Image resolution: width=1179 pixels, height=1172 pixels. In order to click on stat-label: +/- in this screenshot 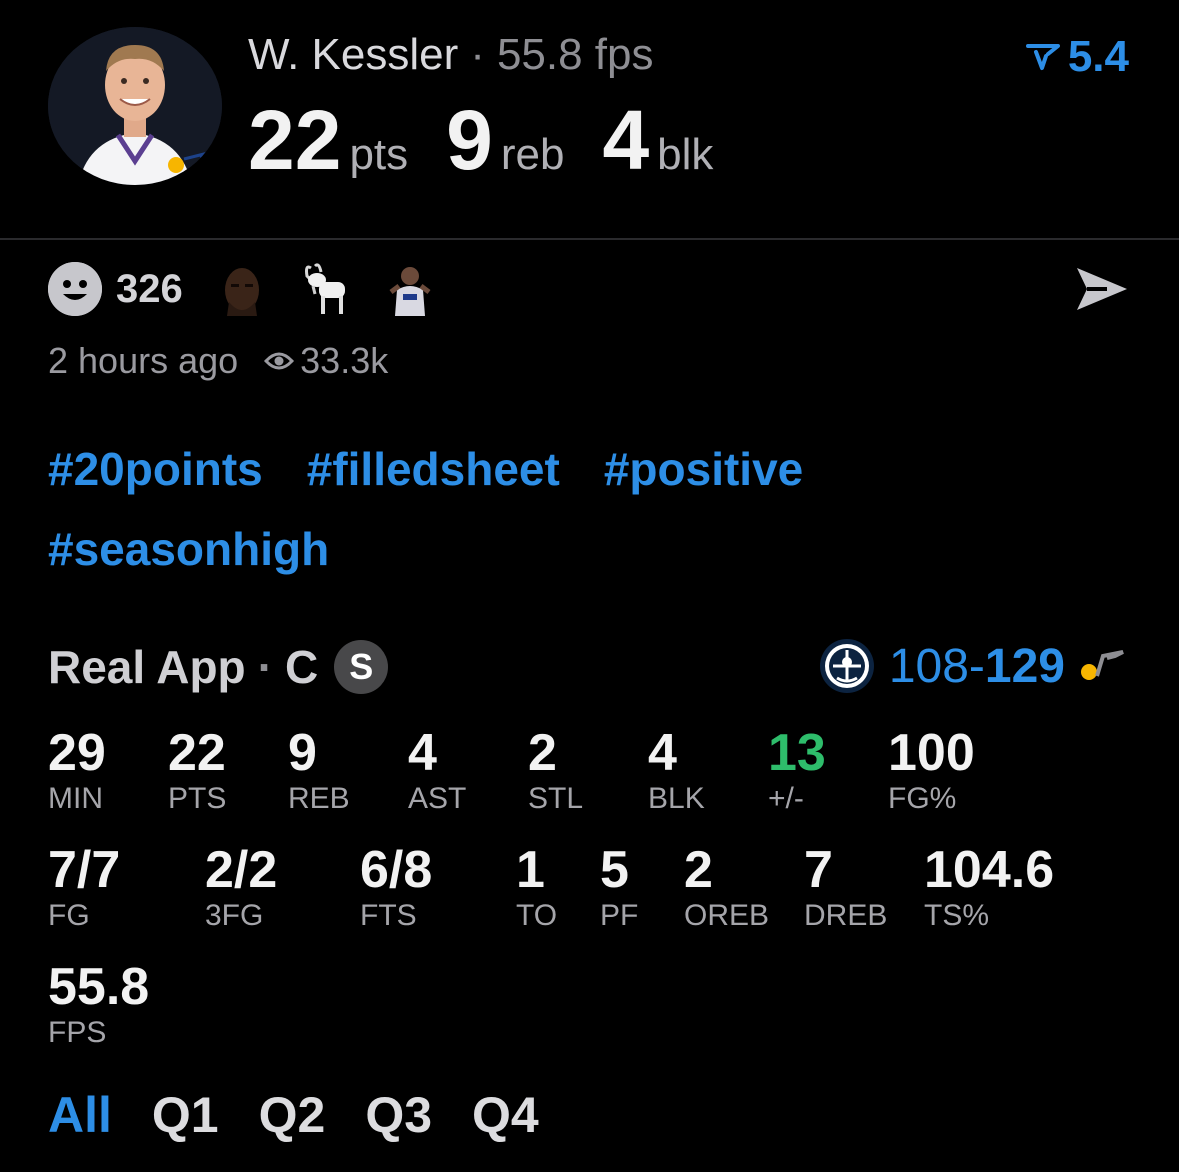, I will do `click(786, 798)`.